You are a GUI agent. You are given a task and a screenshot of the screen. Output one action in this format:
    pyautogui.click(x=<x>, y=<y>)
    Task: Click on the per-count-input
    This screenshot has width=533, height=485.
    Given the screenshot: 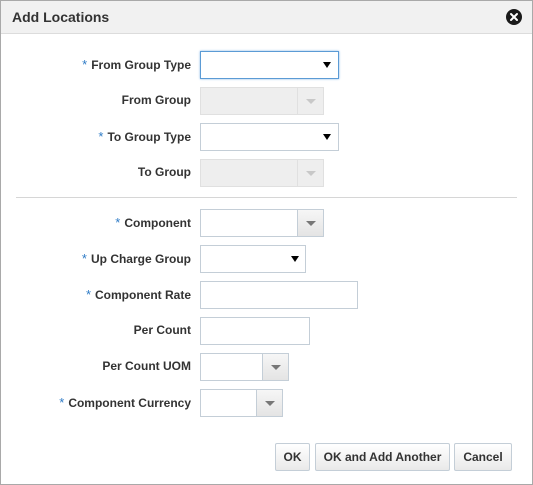 What is the action you would take?
    pyautogui.click(x=255, y=331)
    